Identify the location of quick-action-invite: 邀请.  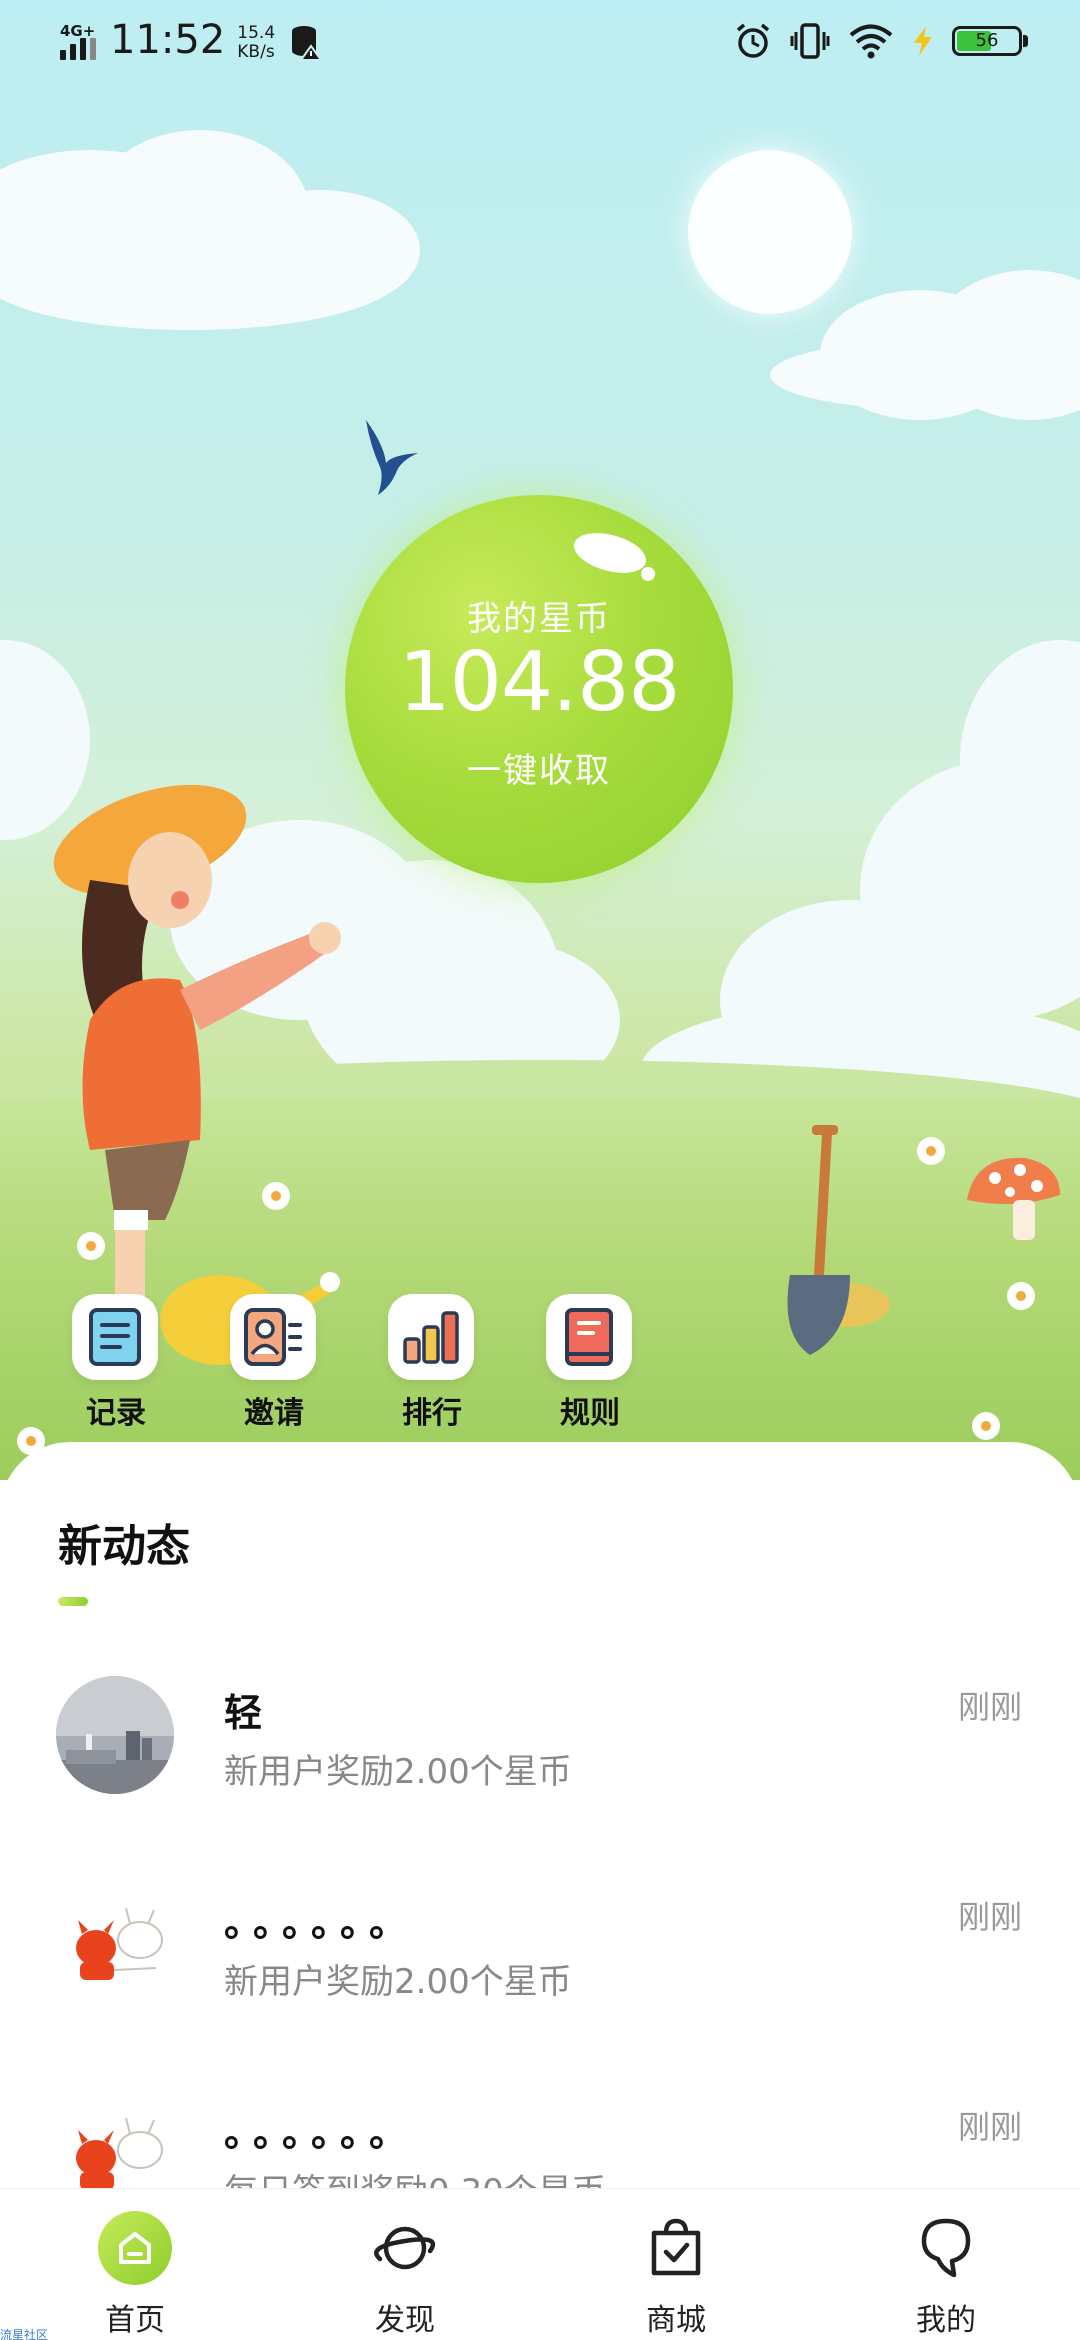
(274, 1363).